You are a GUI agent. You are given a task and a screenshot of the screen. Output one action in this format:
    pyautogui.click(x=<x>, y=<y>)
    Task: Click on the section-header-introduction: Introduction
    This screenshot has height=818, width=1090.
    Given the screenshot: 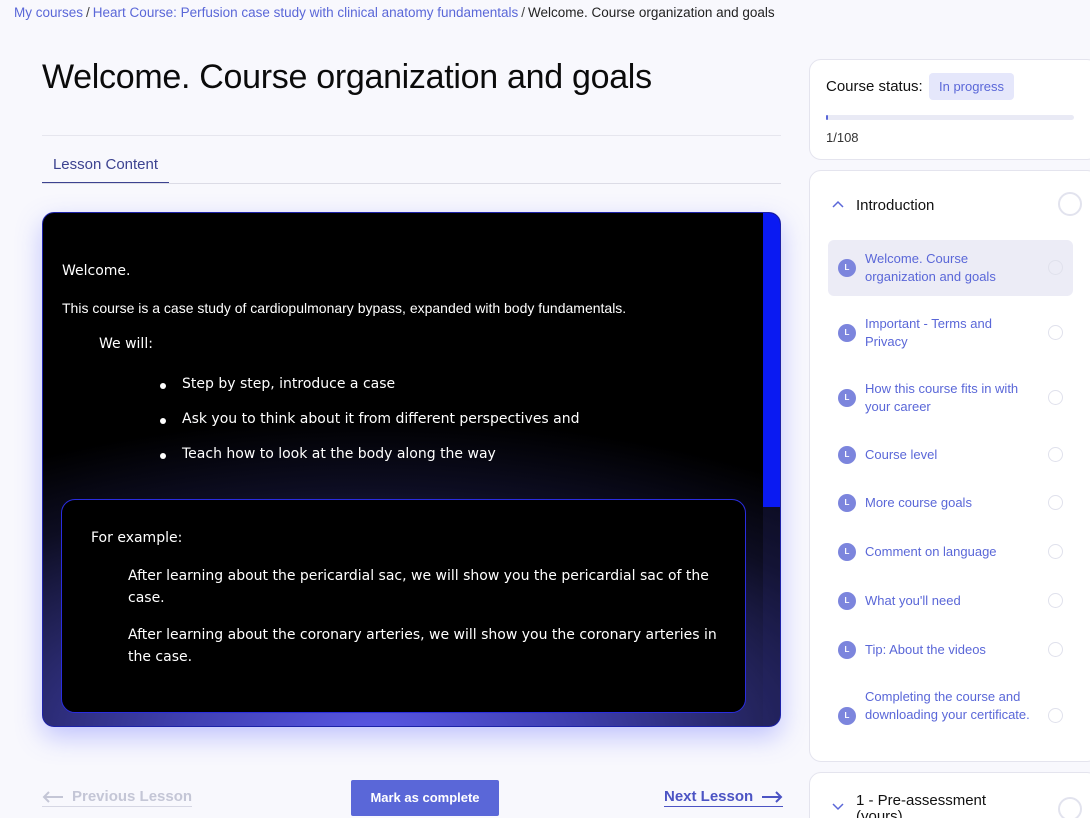 What is the action you would take?
    pyautogui.click(x=954, y=204)
    